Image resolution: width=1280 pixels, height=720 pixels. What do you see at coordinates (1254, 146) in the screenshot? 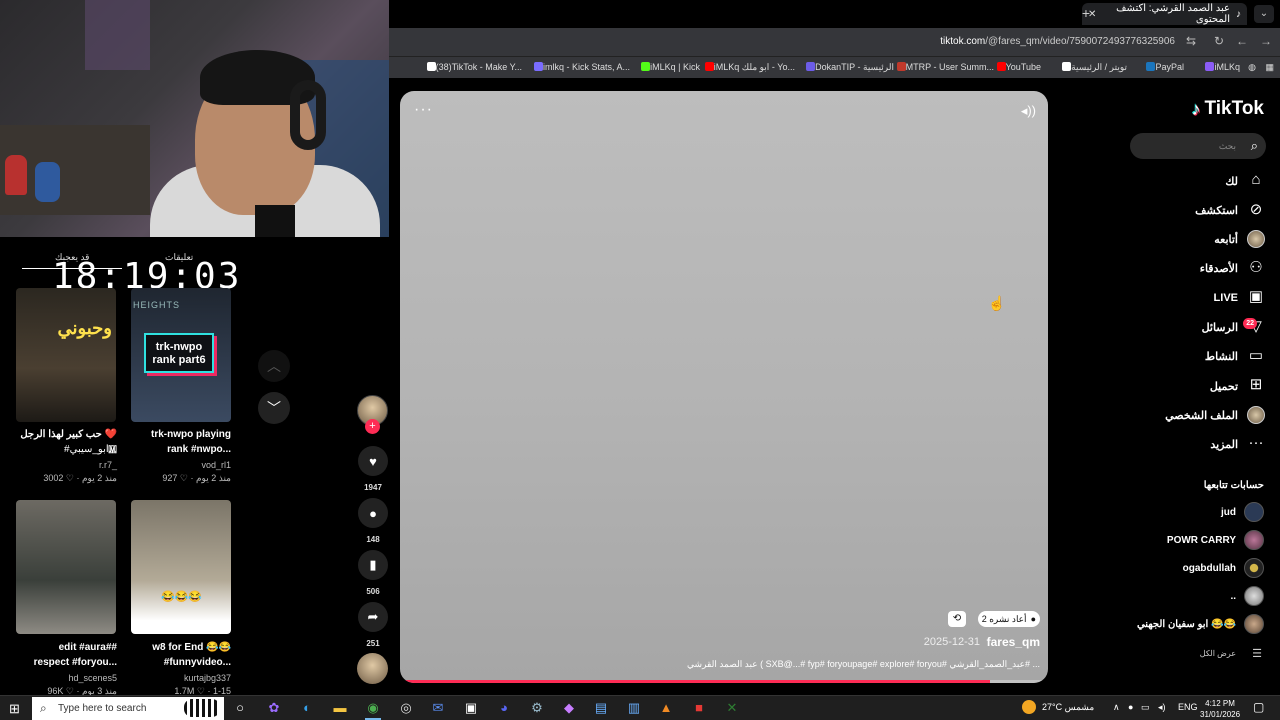
I see `search-icon: ⌕` at bounding box center [1254, 146].